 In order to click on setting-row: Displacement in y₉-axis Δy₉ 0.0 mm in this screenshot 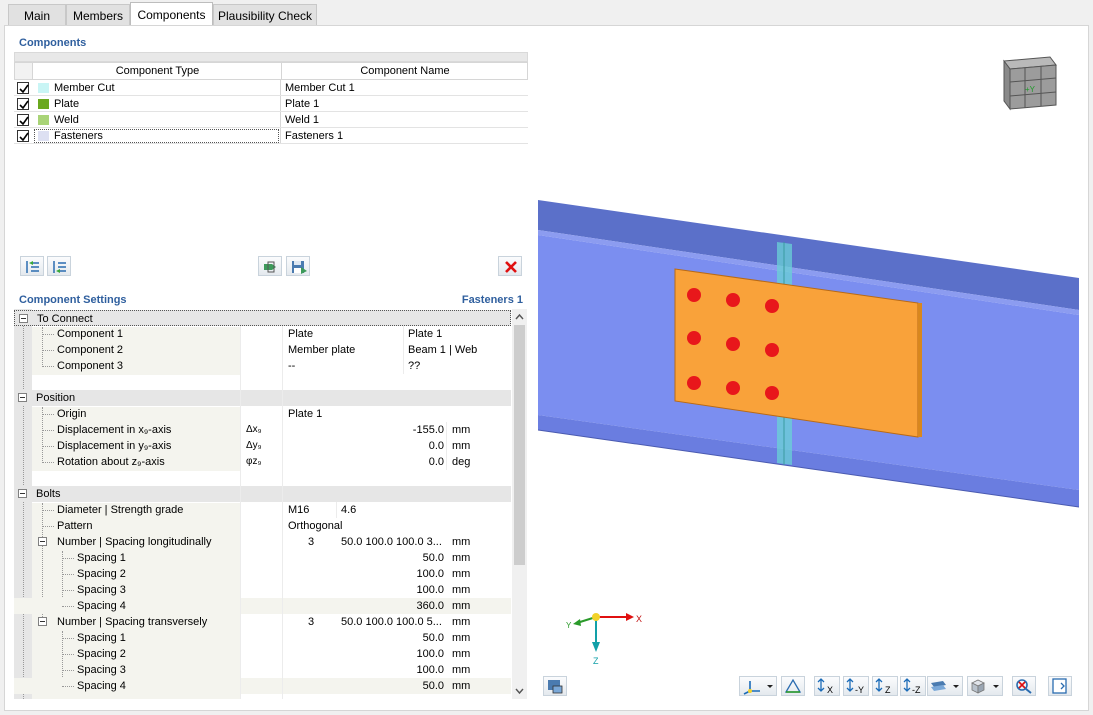, I will do `click(262, 446)`.